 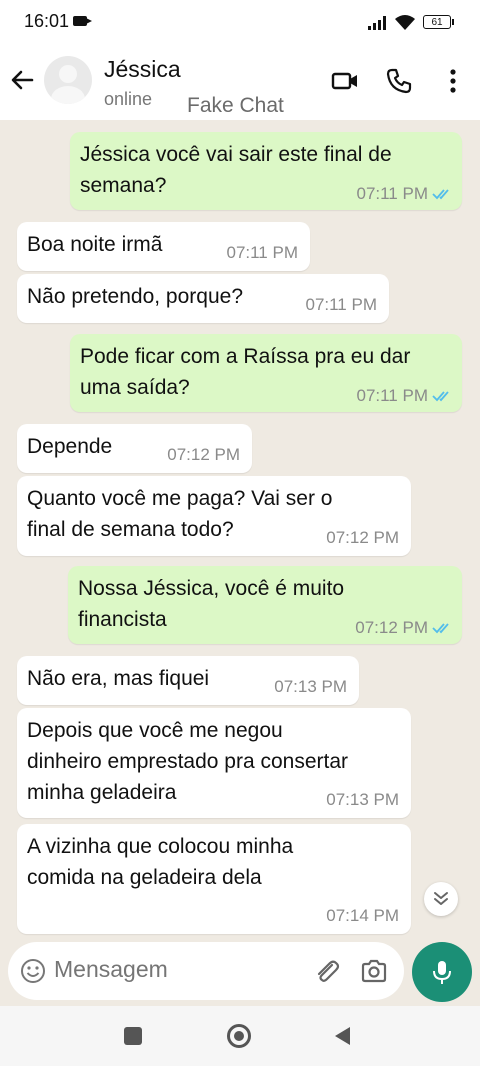 What do you see at coordinates (142, 69) in the screenshot?
I see `contact-name: Jéssica` at bounding box center [142, 69].